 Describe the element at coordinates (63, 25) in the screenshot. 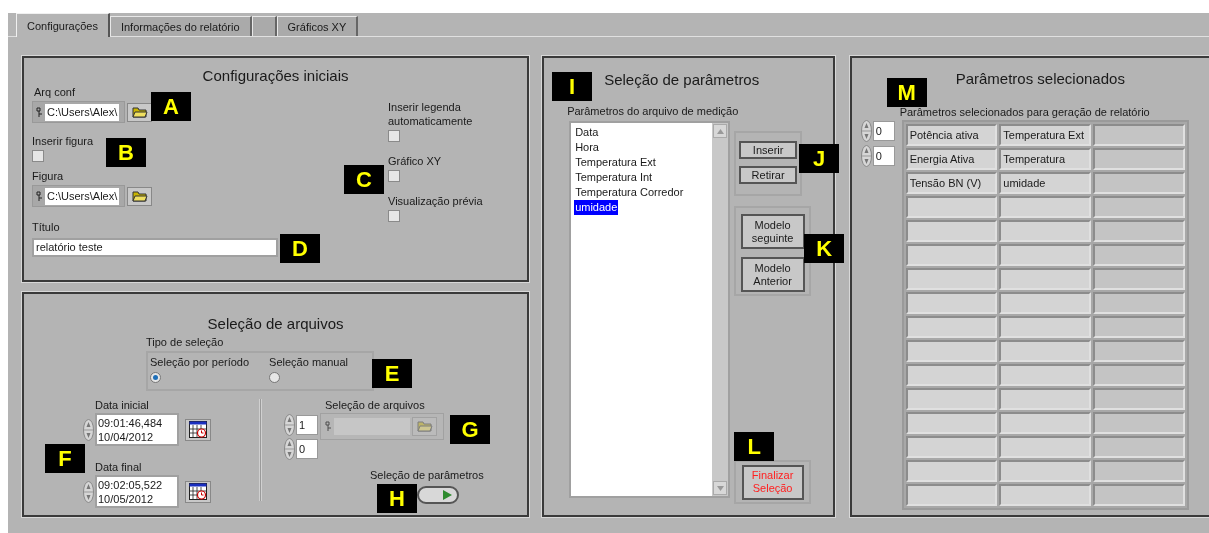

I see `tab: Configurações` at that location.